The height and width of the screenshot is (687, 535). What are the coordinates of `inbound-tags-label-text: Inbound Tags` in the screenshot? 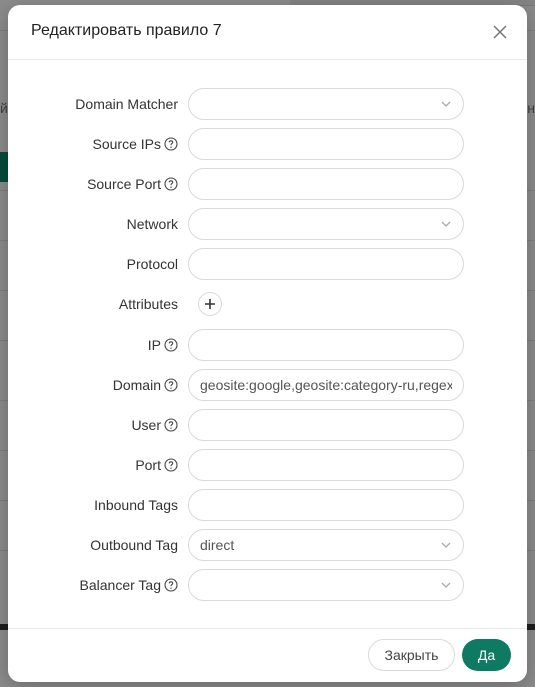 It's located at (136, 505).